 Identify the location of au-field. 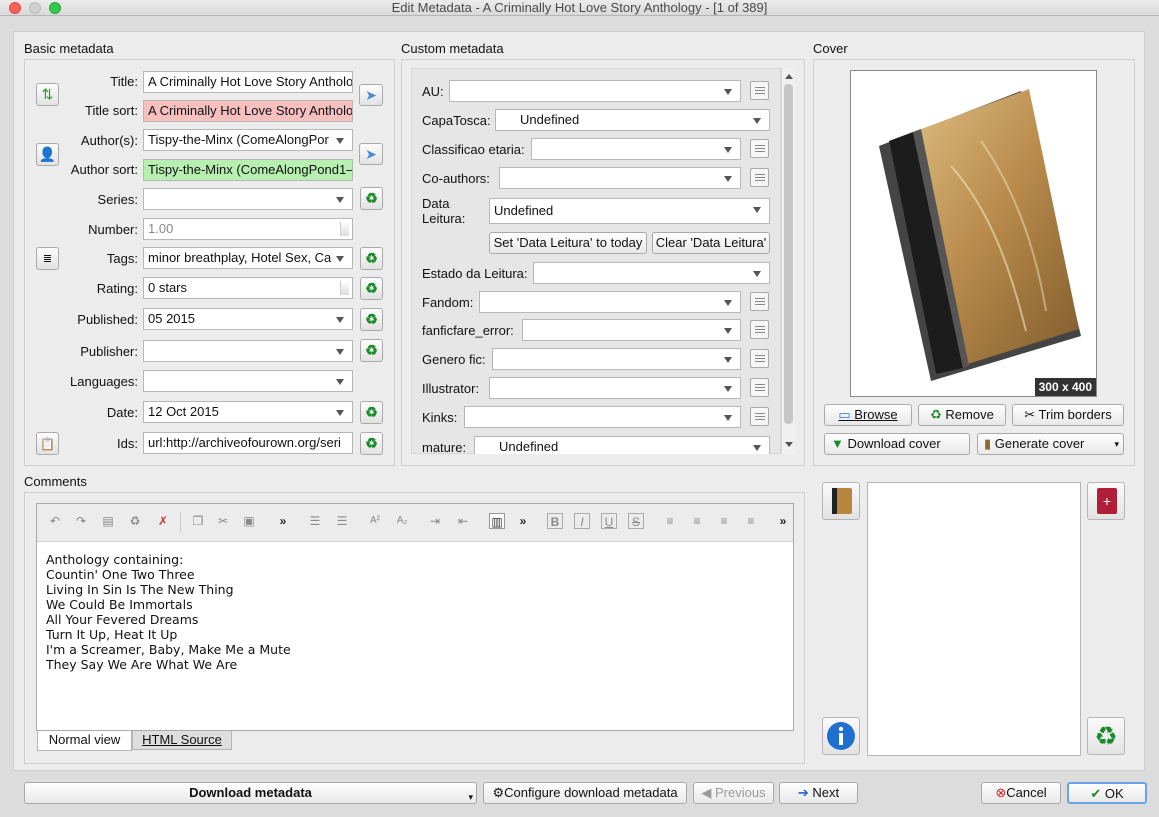
(595, 91).